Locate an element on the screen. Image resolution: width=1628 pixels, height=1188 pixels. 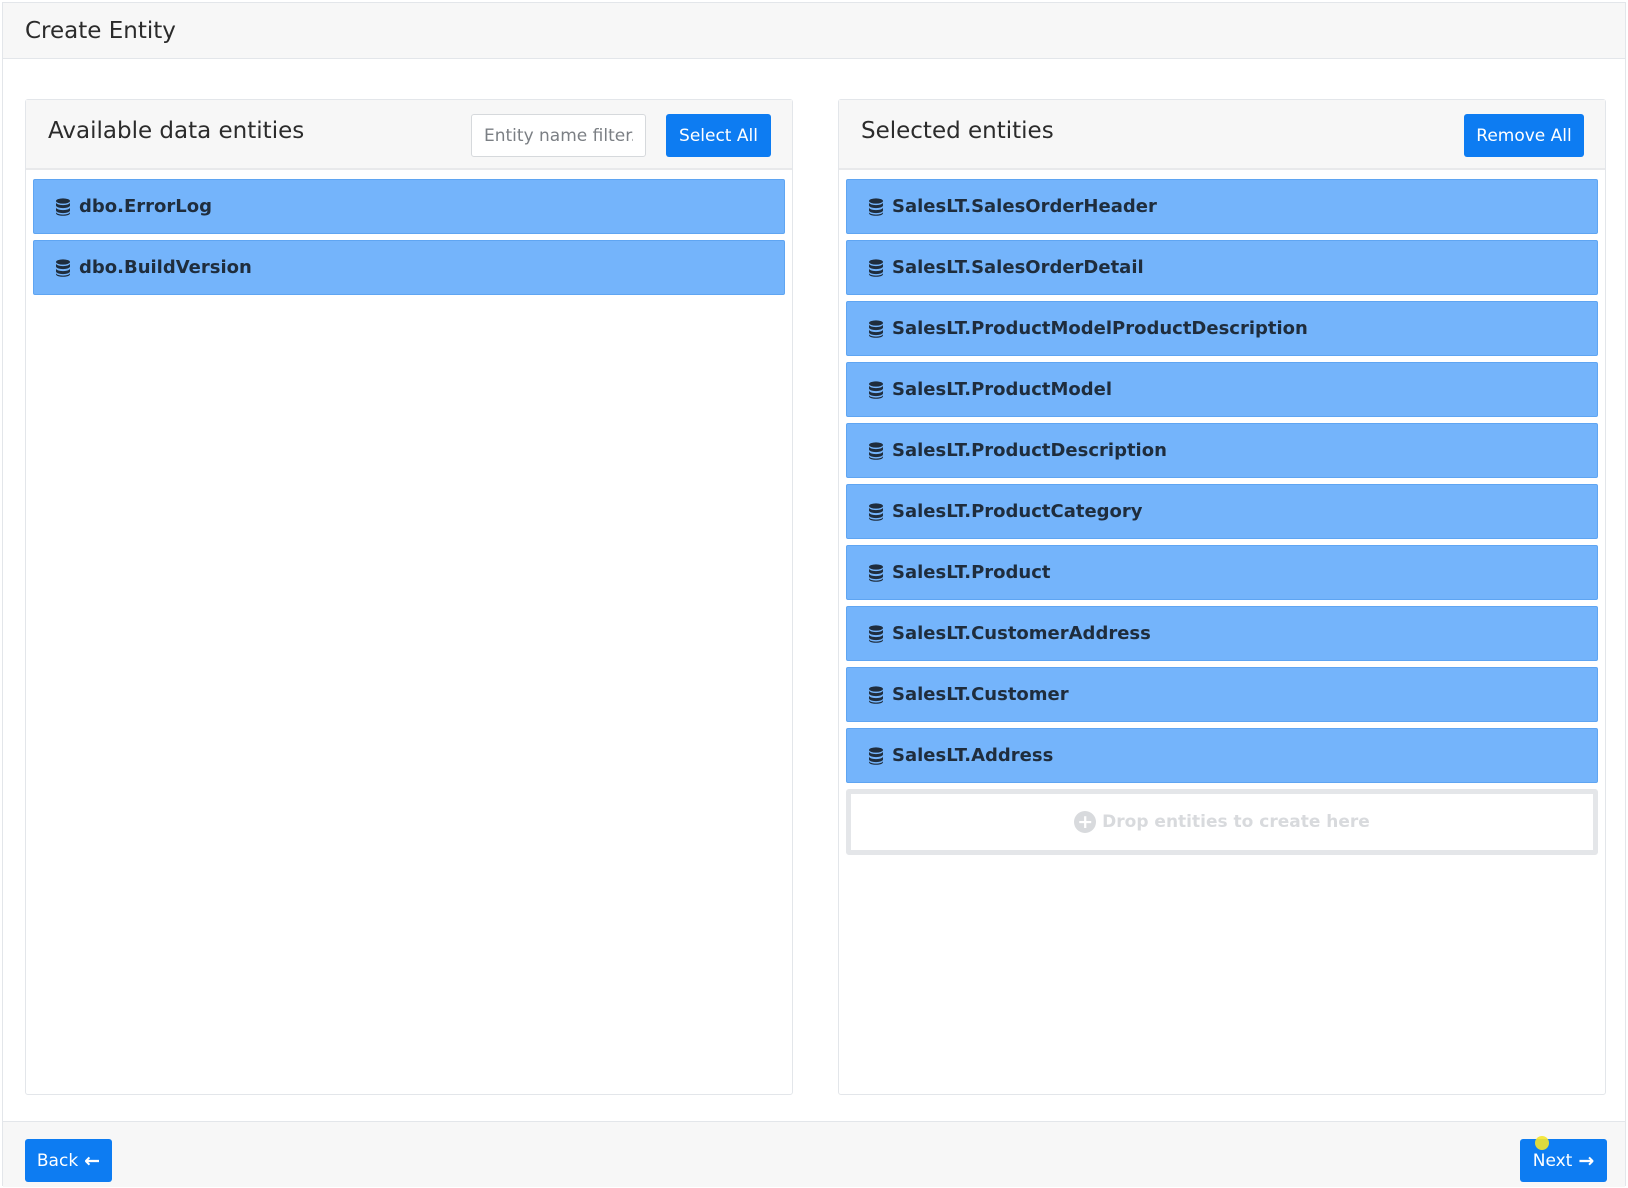
available-panel-title: Available data entities is located at coordinates (176, 131).